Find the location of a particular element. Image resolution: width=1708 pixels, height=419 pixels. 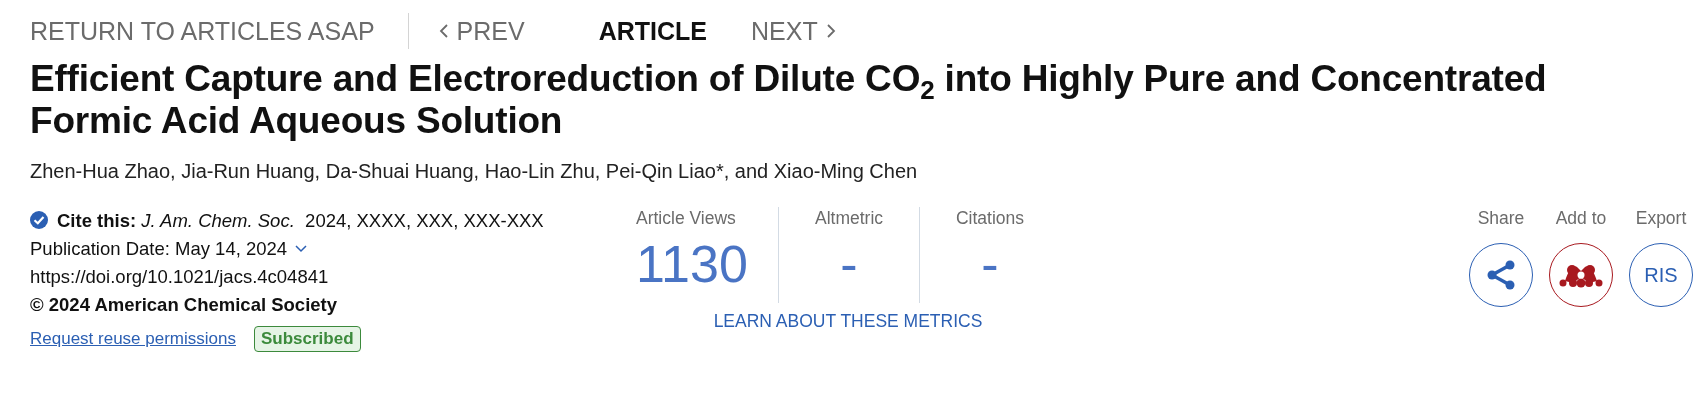

reuse-link: Request reuse permissions is located at coordinates (133, 339).